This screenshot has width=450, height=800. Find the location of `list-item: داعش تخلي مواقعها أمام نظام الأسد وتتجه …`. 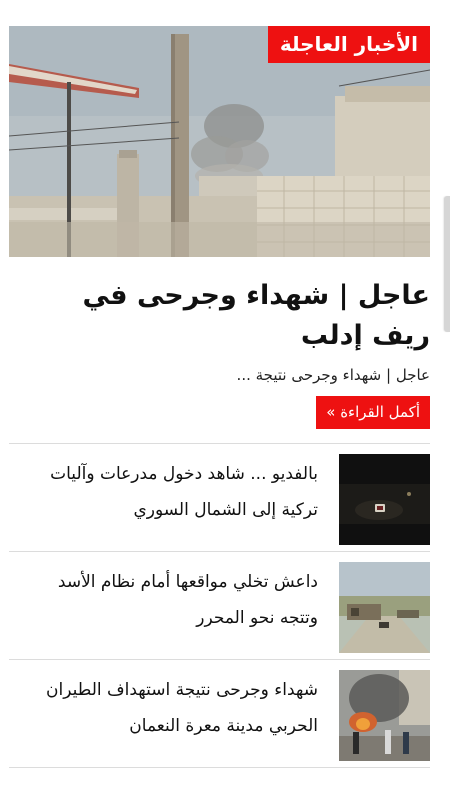

list-item: داعش تخلي مواقعها أمام نظام الأسد وتتجه … is located at coordinates (219, 605).